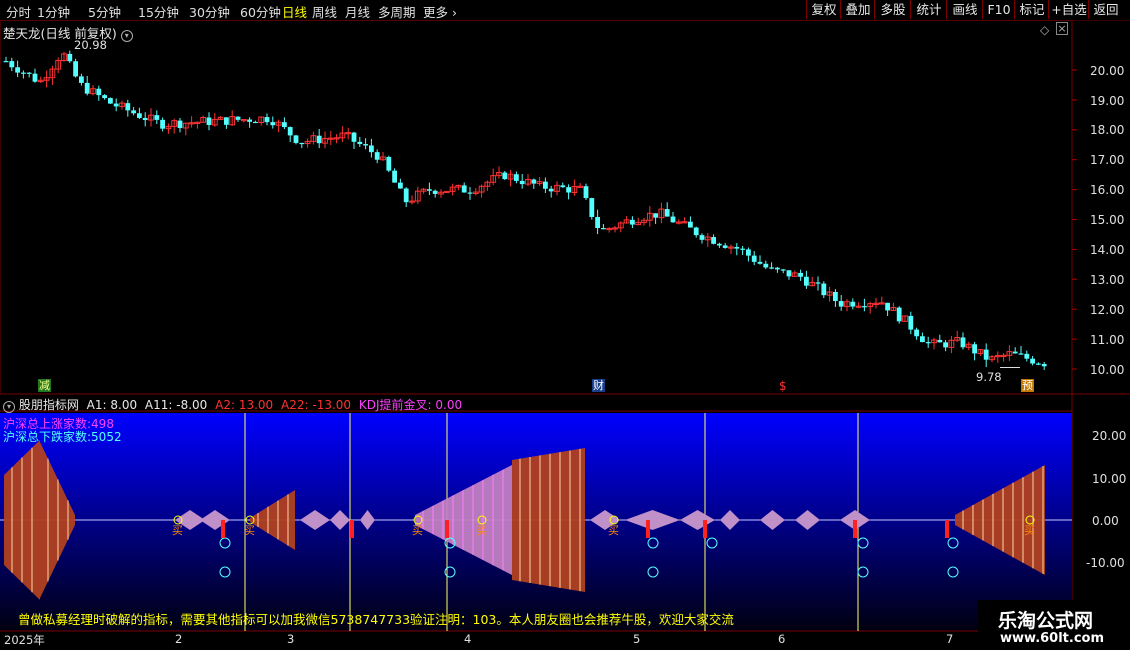 Image resolution: width=1130 pixels, height=650 pixels. I want to click on period-tab-5min: 5分钟, so click(104, 11).